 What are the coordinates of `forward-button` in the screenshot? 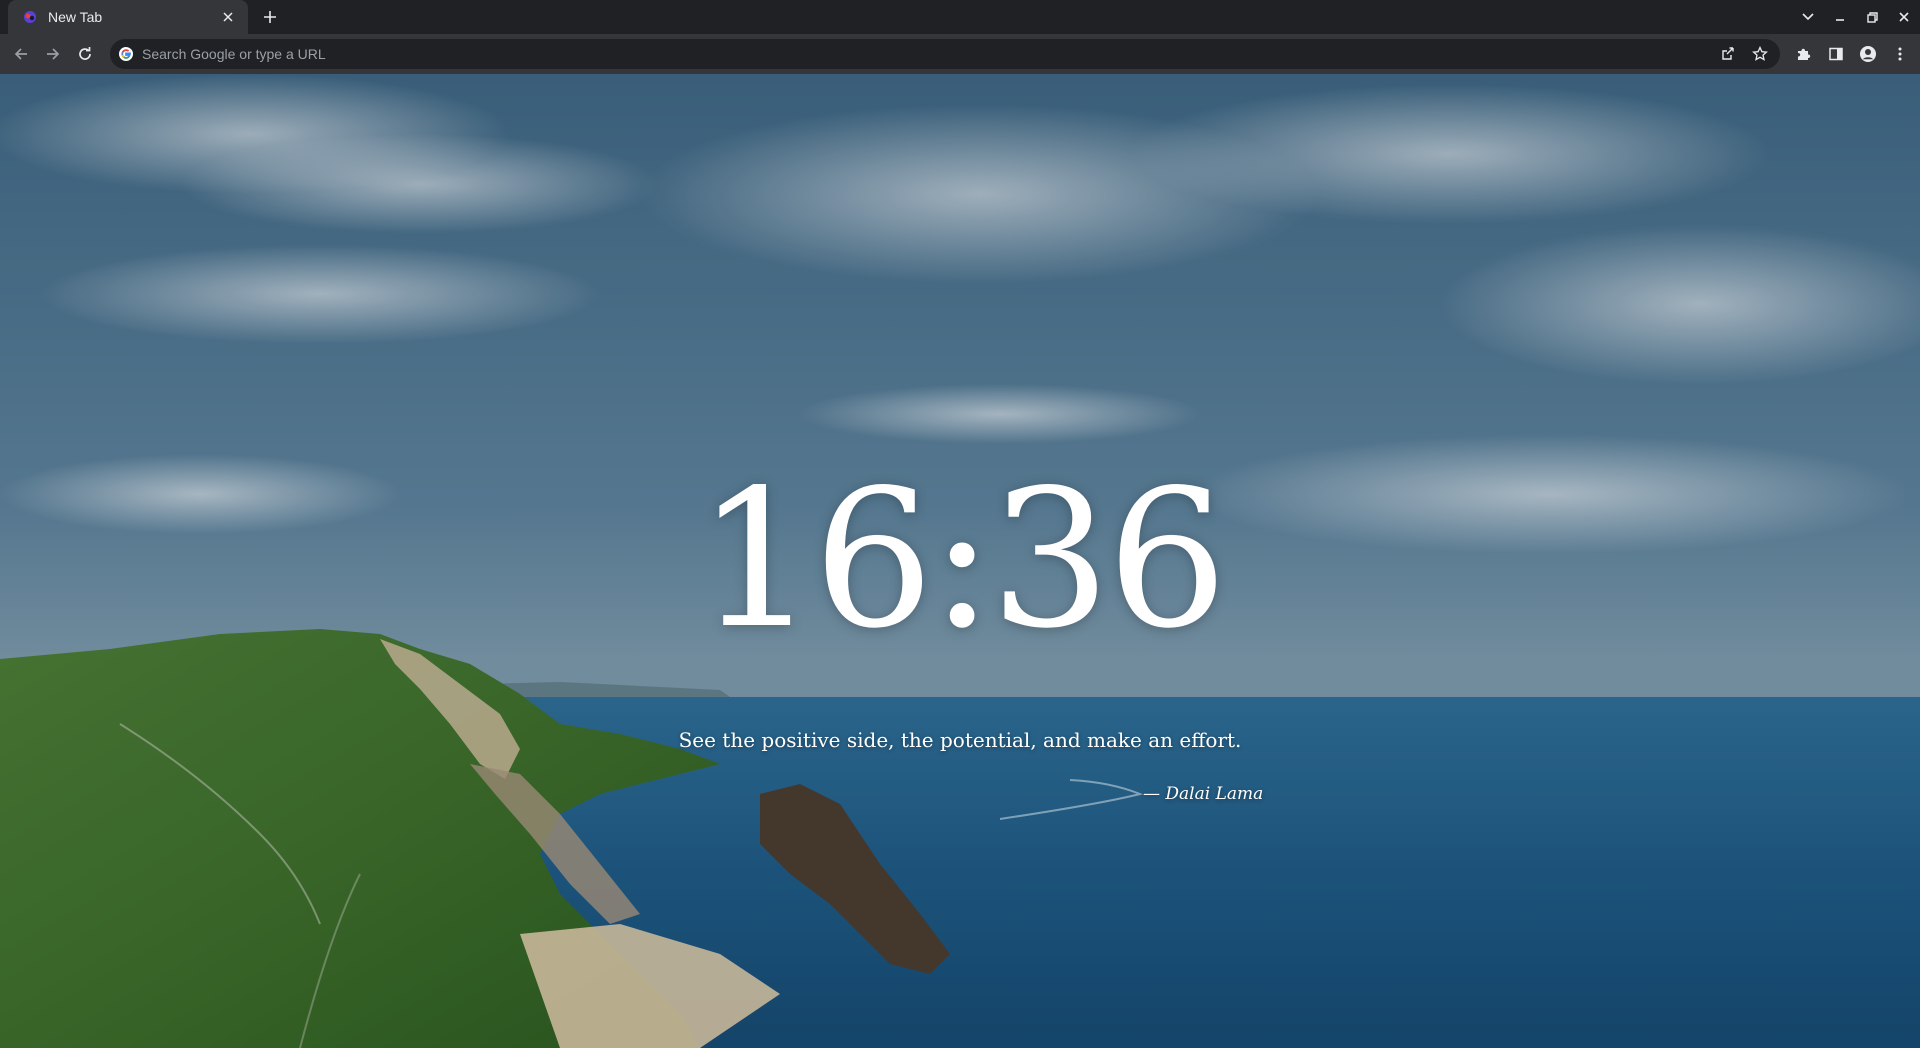 It's located at (53, 54).